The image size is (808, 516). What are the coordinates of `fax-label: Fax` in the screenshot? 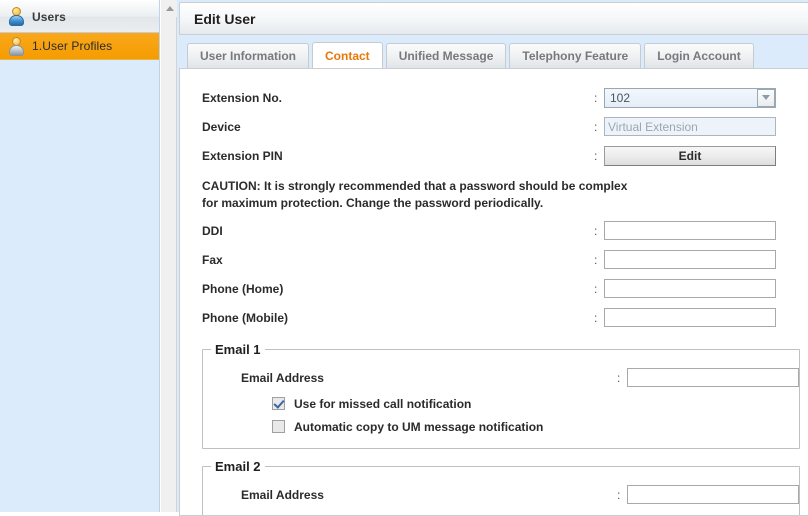 It's located at (212, 259).